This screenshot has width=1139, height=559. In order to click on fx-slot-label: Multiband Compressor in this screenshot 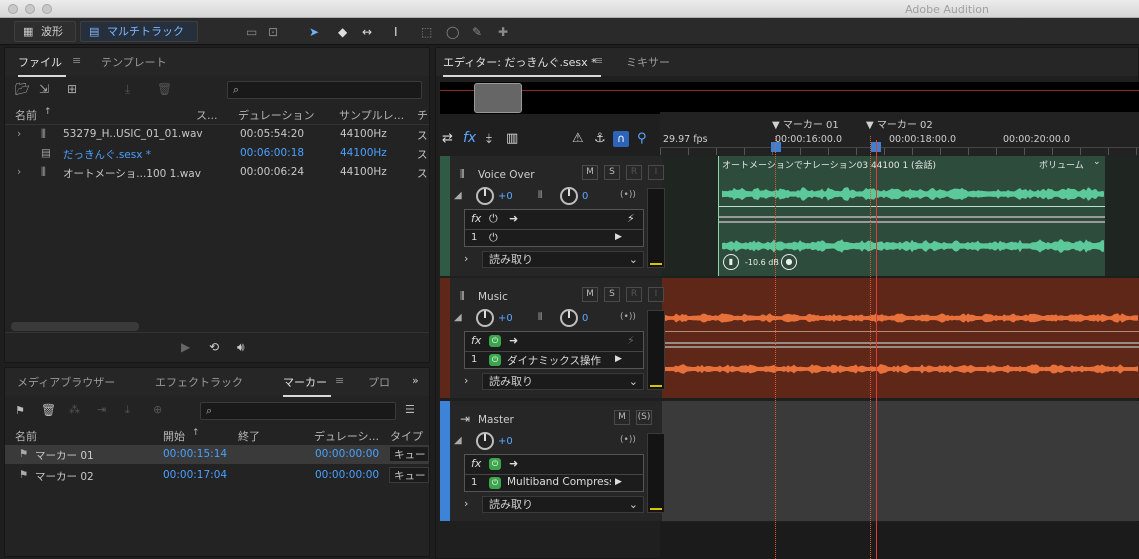, I will do `click(559, 482)`.